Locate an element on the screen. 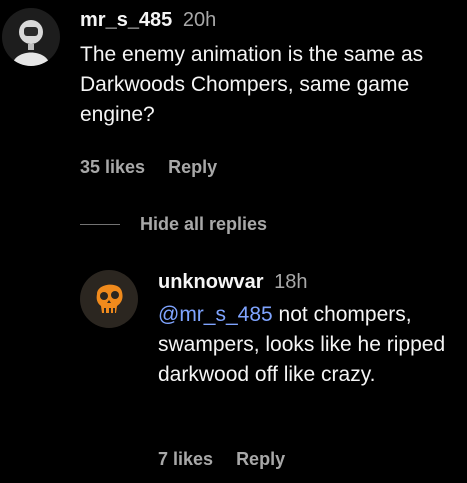 The width and height of the screenshot is (467, 483). reply-header: unknowvar 18h is located at coordinates (308, 282).